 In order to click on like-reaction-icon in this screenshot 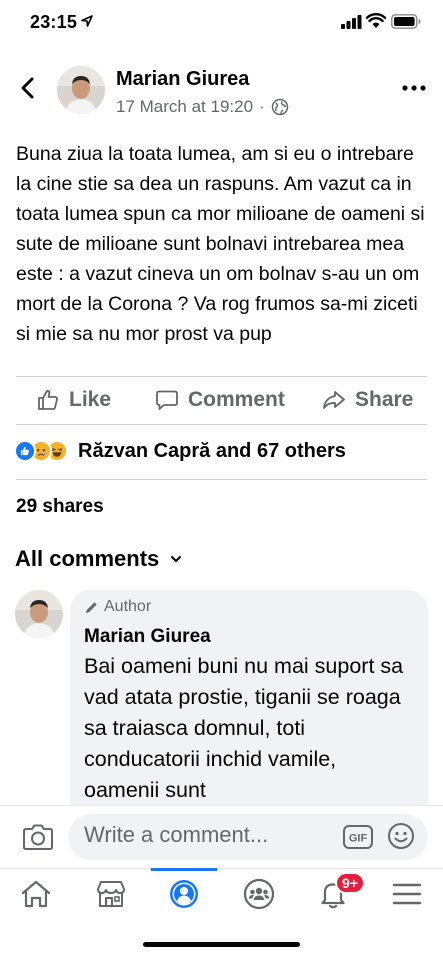, I will do `click(25, 451)`.